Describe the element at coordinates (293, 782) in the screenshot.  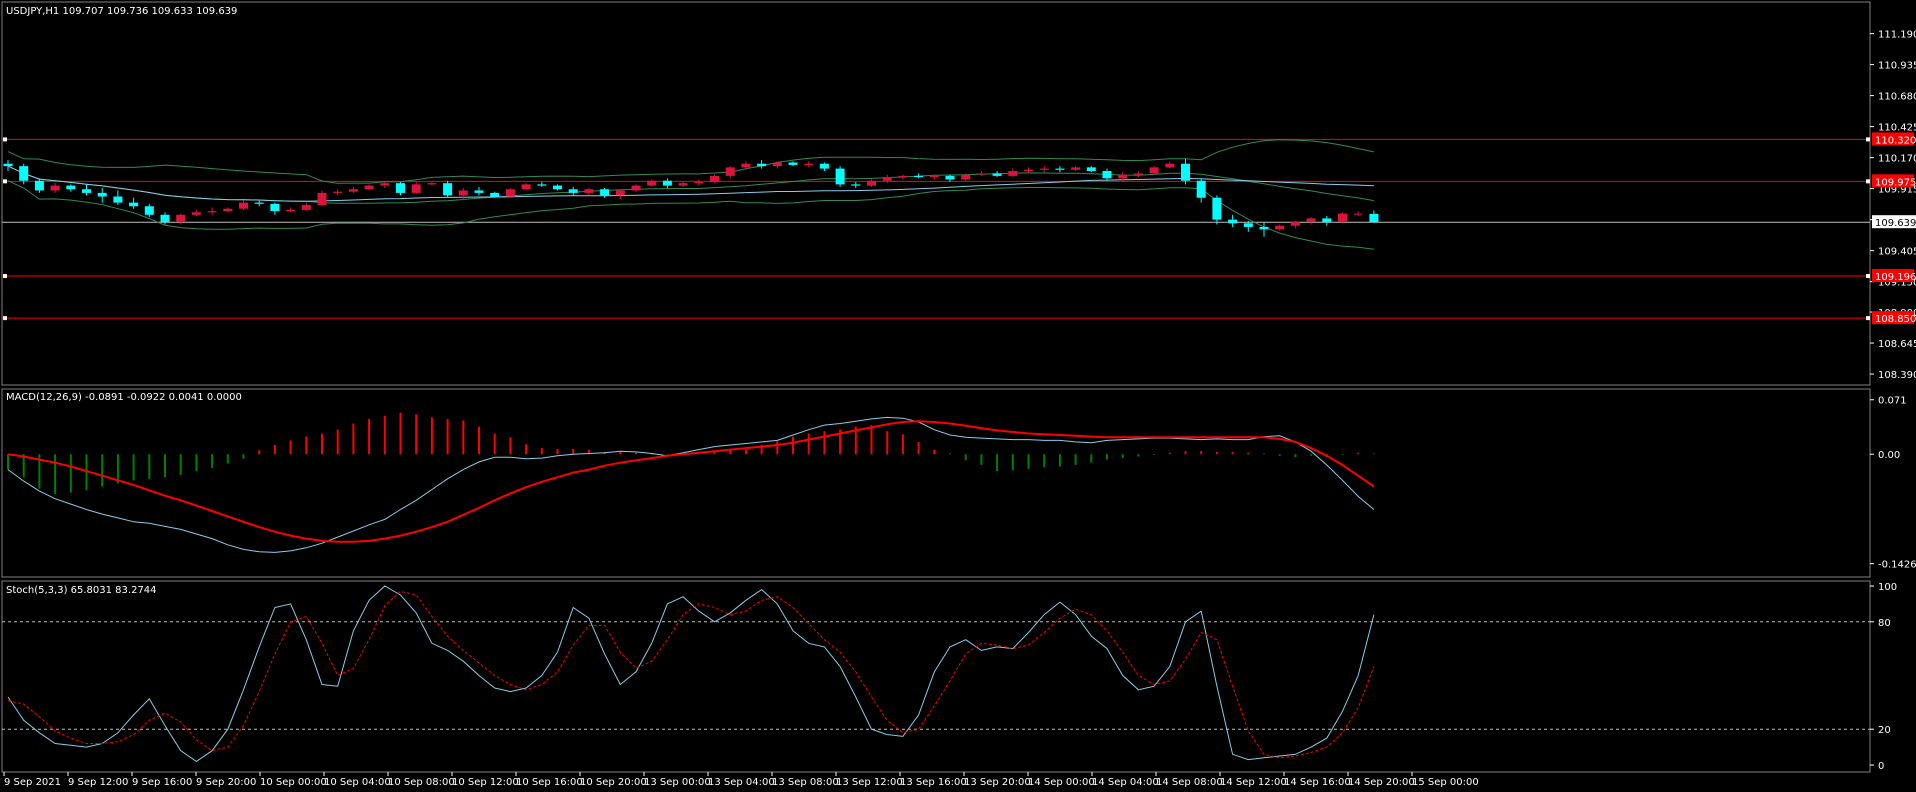
I see `time-tick-label: 10 Sep 00:00` at that location.